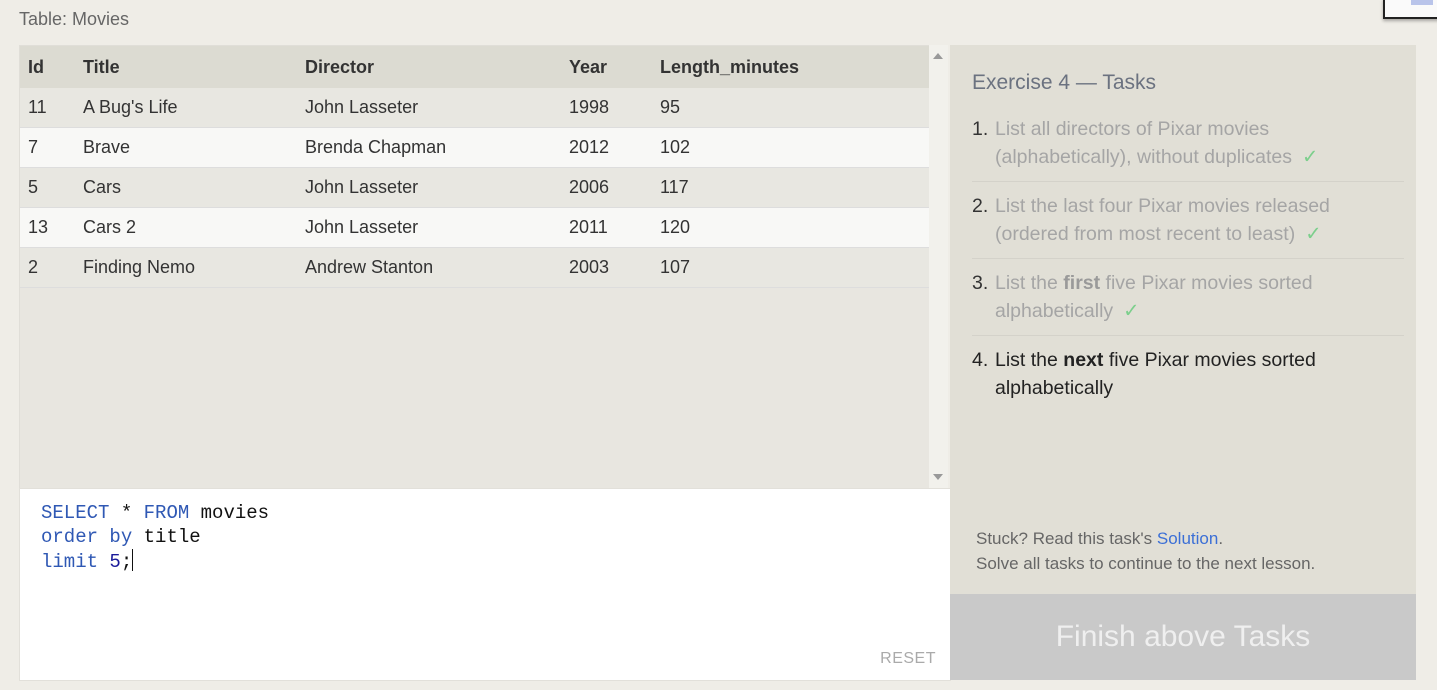 The height and width of the screenshot is (690, 1437). Describe the element at coordinates (186, 227) in the screenshot. I see `table-cell: Cars 2` at that location.